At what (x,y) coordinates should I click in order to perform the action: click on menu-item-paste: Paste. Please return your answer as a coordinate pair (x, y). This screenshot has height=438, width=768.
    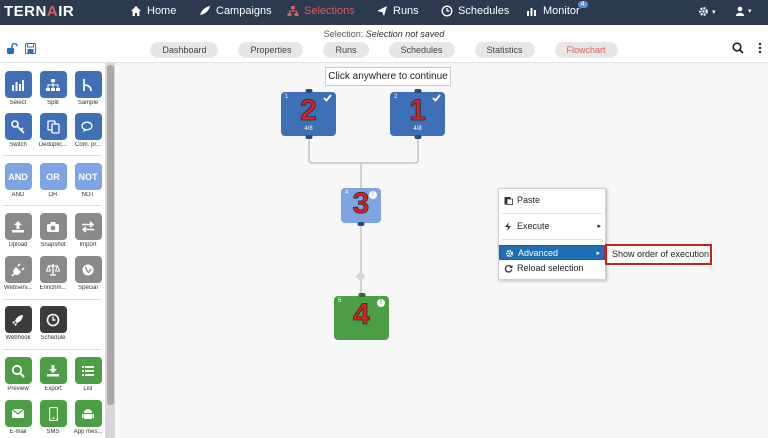
    Looking at the image, I should click on (552, 200).